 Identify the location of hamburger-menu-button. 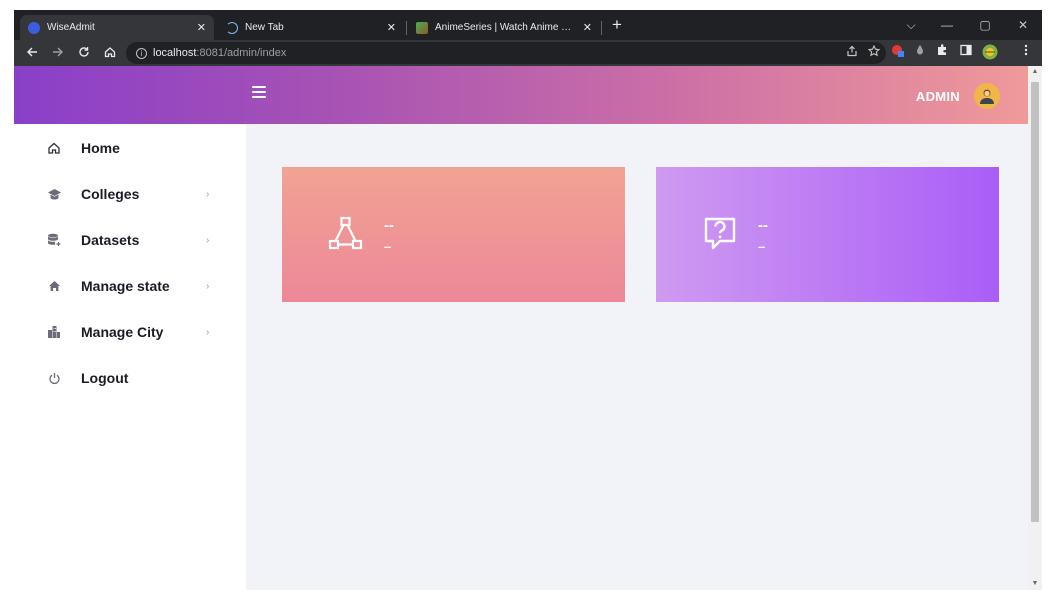
(260, 93).